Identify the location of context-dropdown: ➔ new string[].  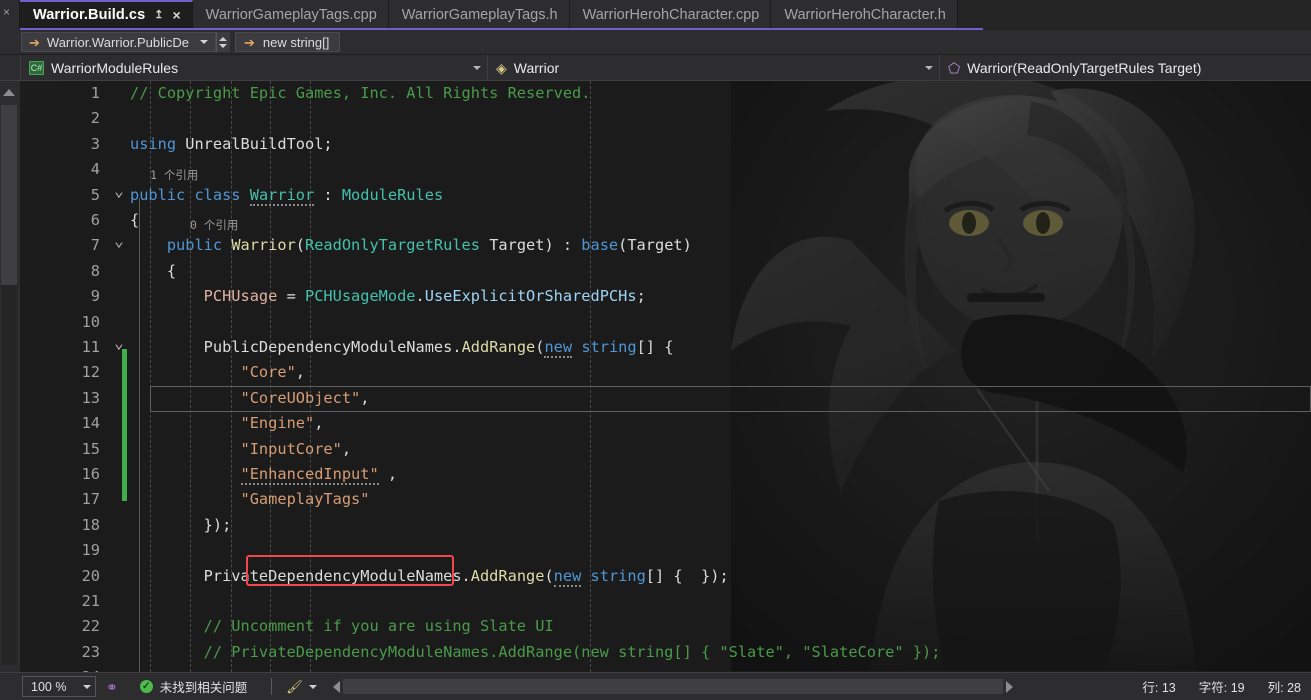
(287, 42).